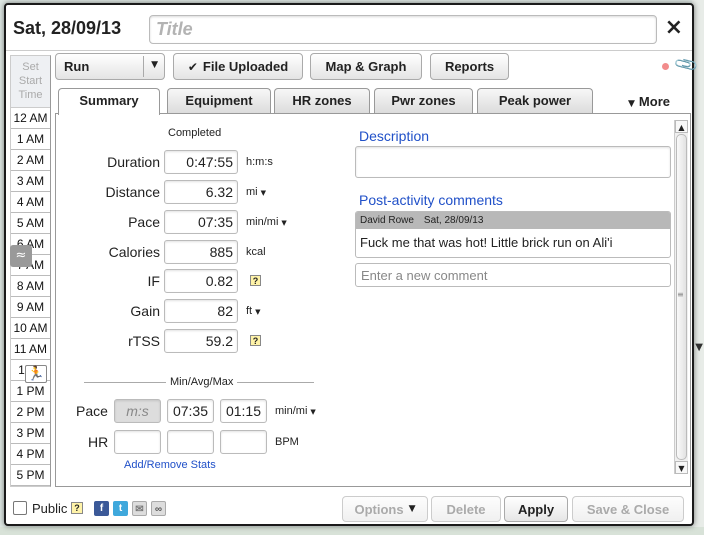 This screenshot has width=704, height=535. I want to click on distance-unit-select: mi ▼, so click(256, 192).